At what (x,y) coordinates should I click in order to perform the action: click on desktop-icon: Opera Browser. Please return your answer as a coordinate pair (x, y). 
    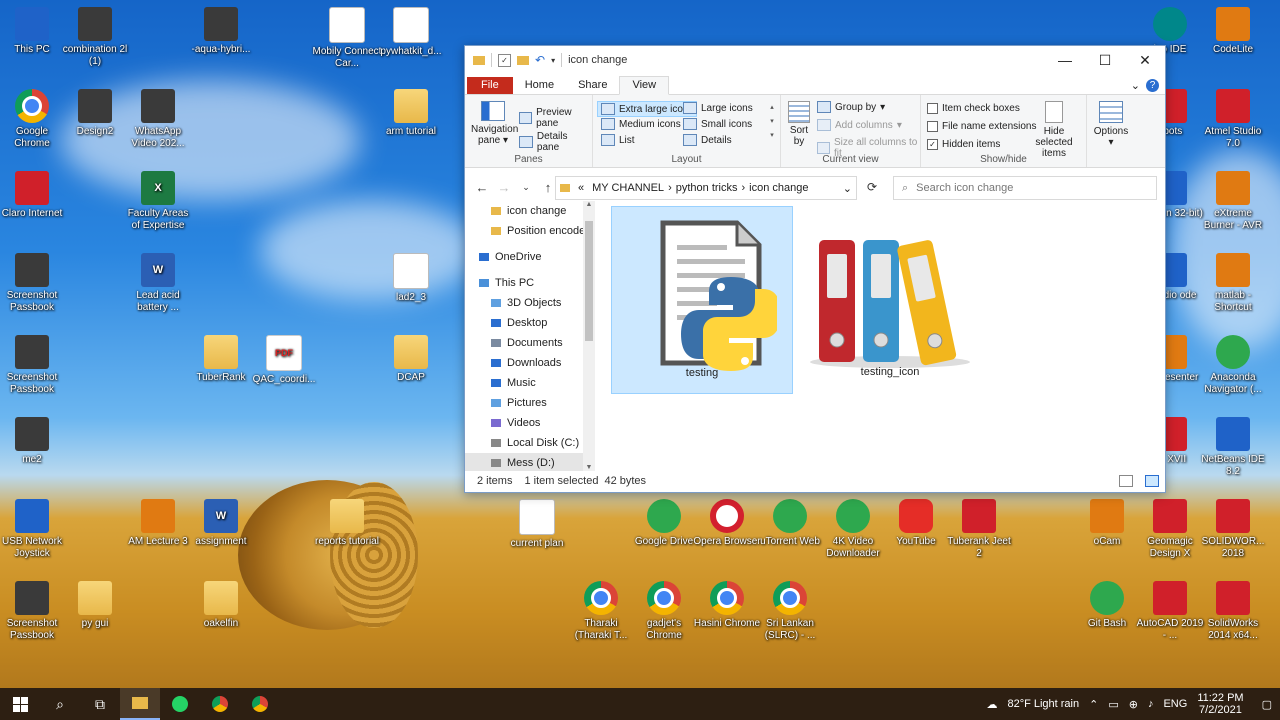
    Looking at the image, I should click on (727, 523).